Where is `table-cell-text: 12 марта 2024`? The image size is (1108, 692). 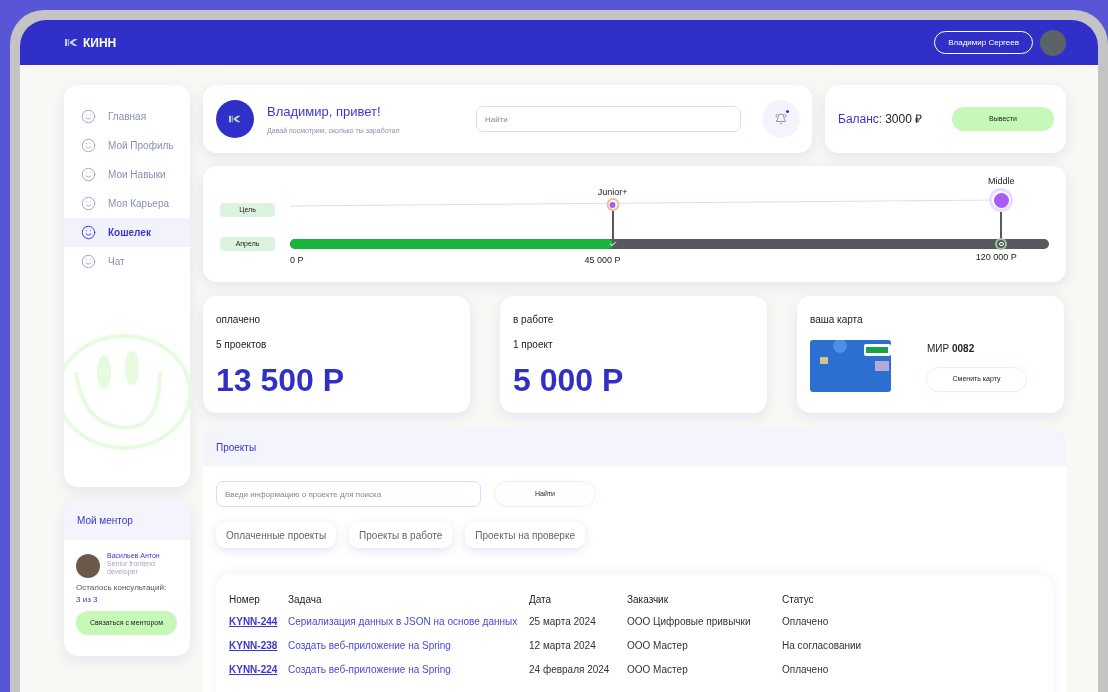 table-cell-text: 12 марта 2024 is located at coordinates (563, 645).